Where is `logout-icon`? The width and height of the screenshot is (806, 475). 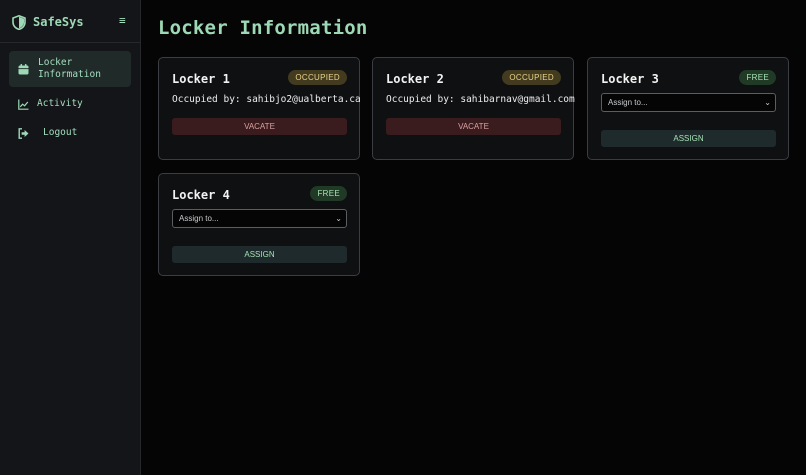
logout-icon is located at coordinates (23, 133).